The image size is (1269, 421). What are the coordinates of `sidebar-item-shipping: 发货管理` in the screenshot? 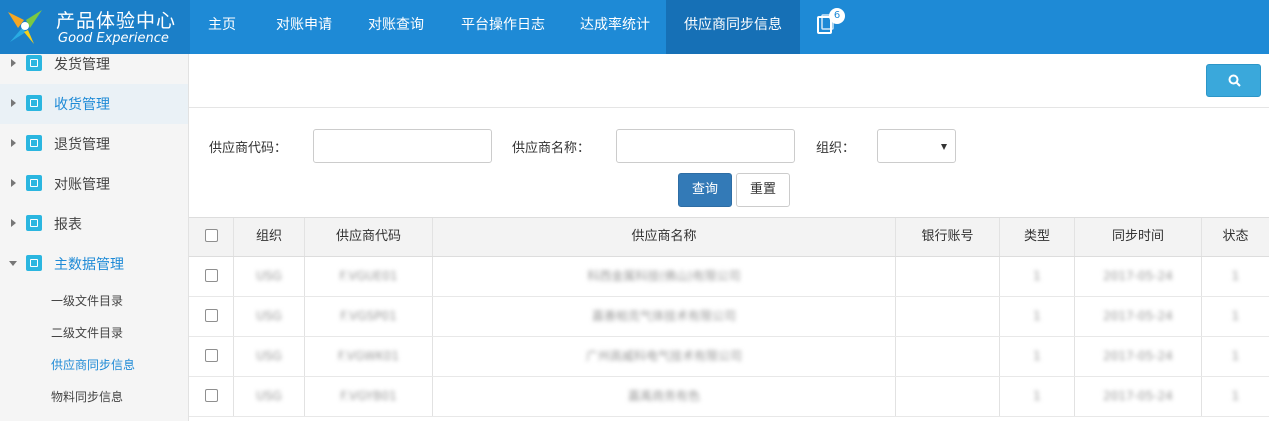 It's located at (94, 64).